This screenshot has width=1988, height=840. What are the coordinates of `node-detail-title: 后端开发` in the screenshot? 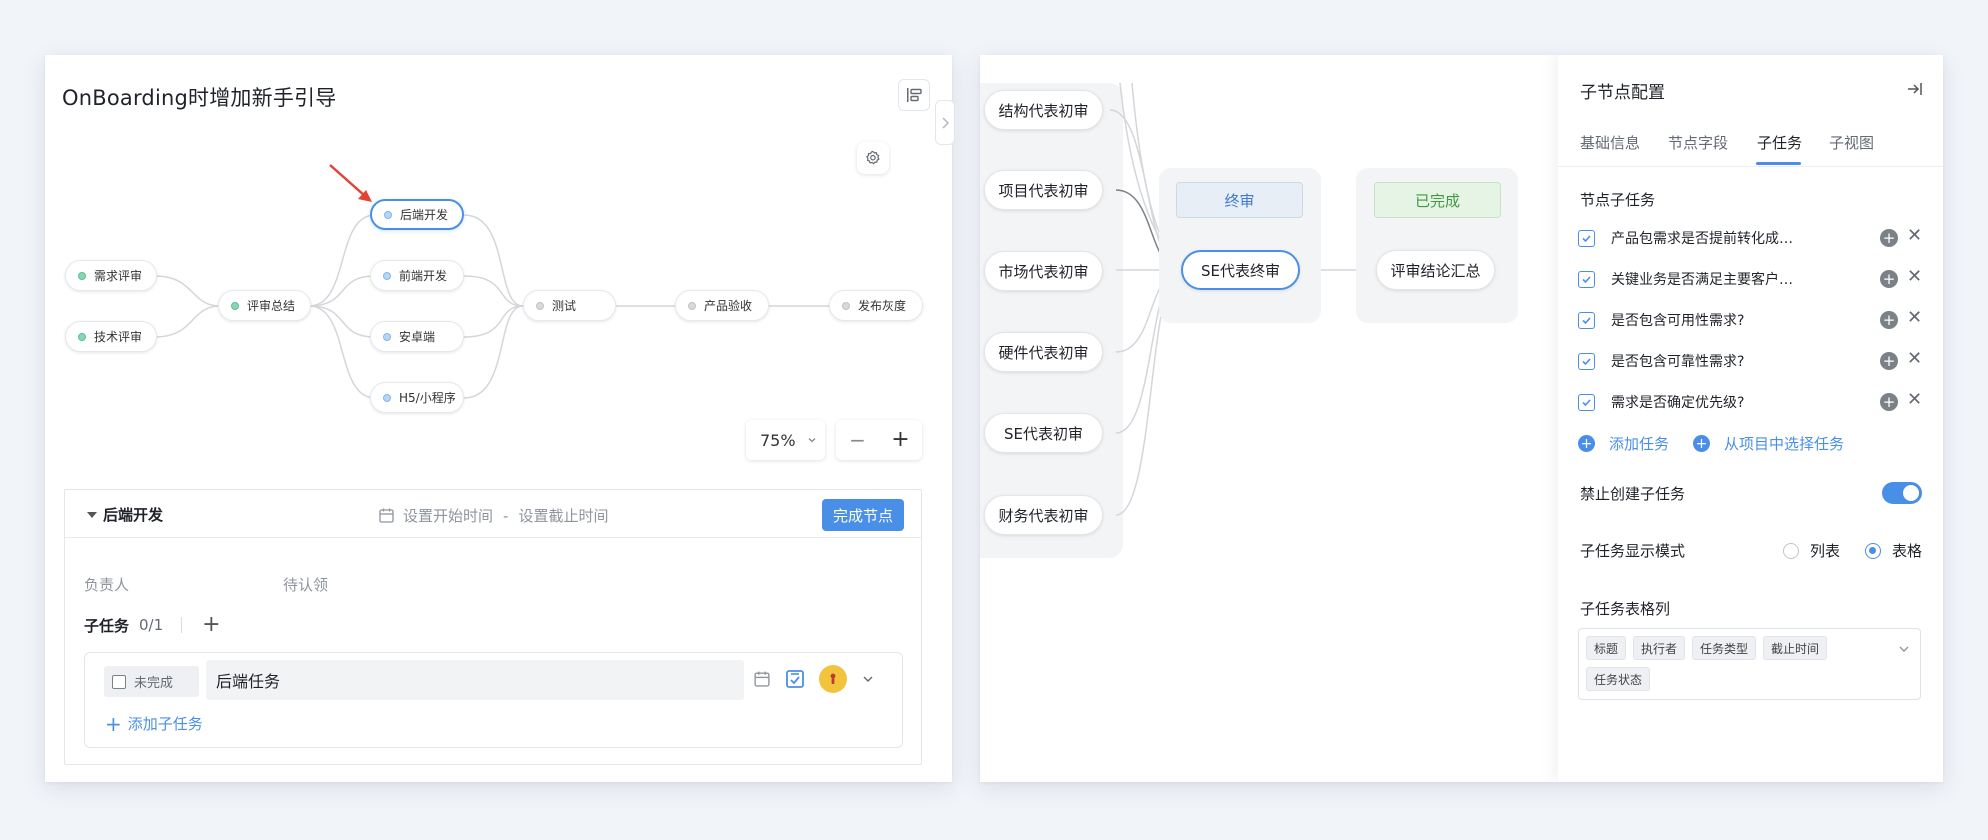 It's located at (125, 514).